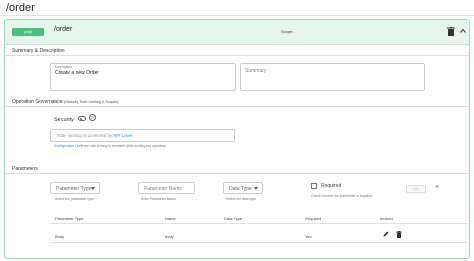  What do you see at coordinates (143, 77) in the screenshot?
I see `description-textarea: Description Create a new Order` at bounding box center [143, 77].